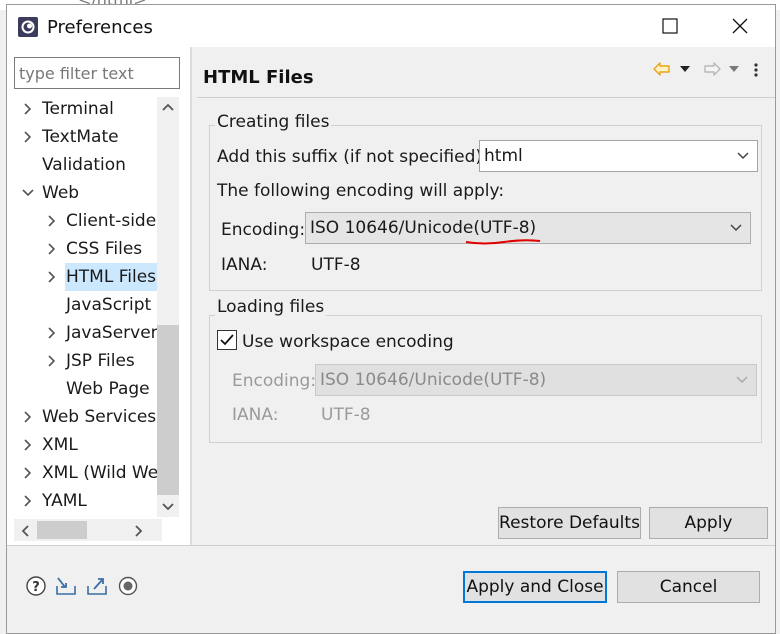 Image resolution: width=780 pixels, height=634 pixels. What do you see at coordinates (168, 410) in the screenshot?
I see `tree-vertical-scroll-thumb` at bounding box center [168, 410].